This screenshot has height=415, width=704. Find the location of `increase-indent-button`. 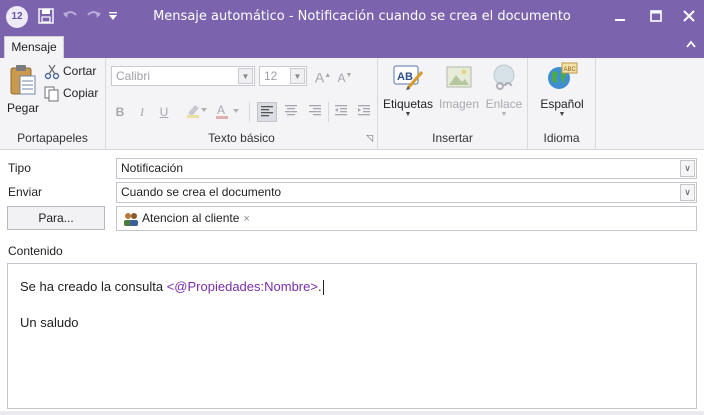

increase-indent-button is located at coordinates (364, 112).